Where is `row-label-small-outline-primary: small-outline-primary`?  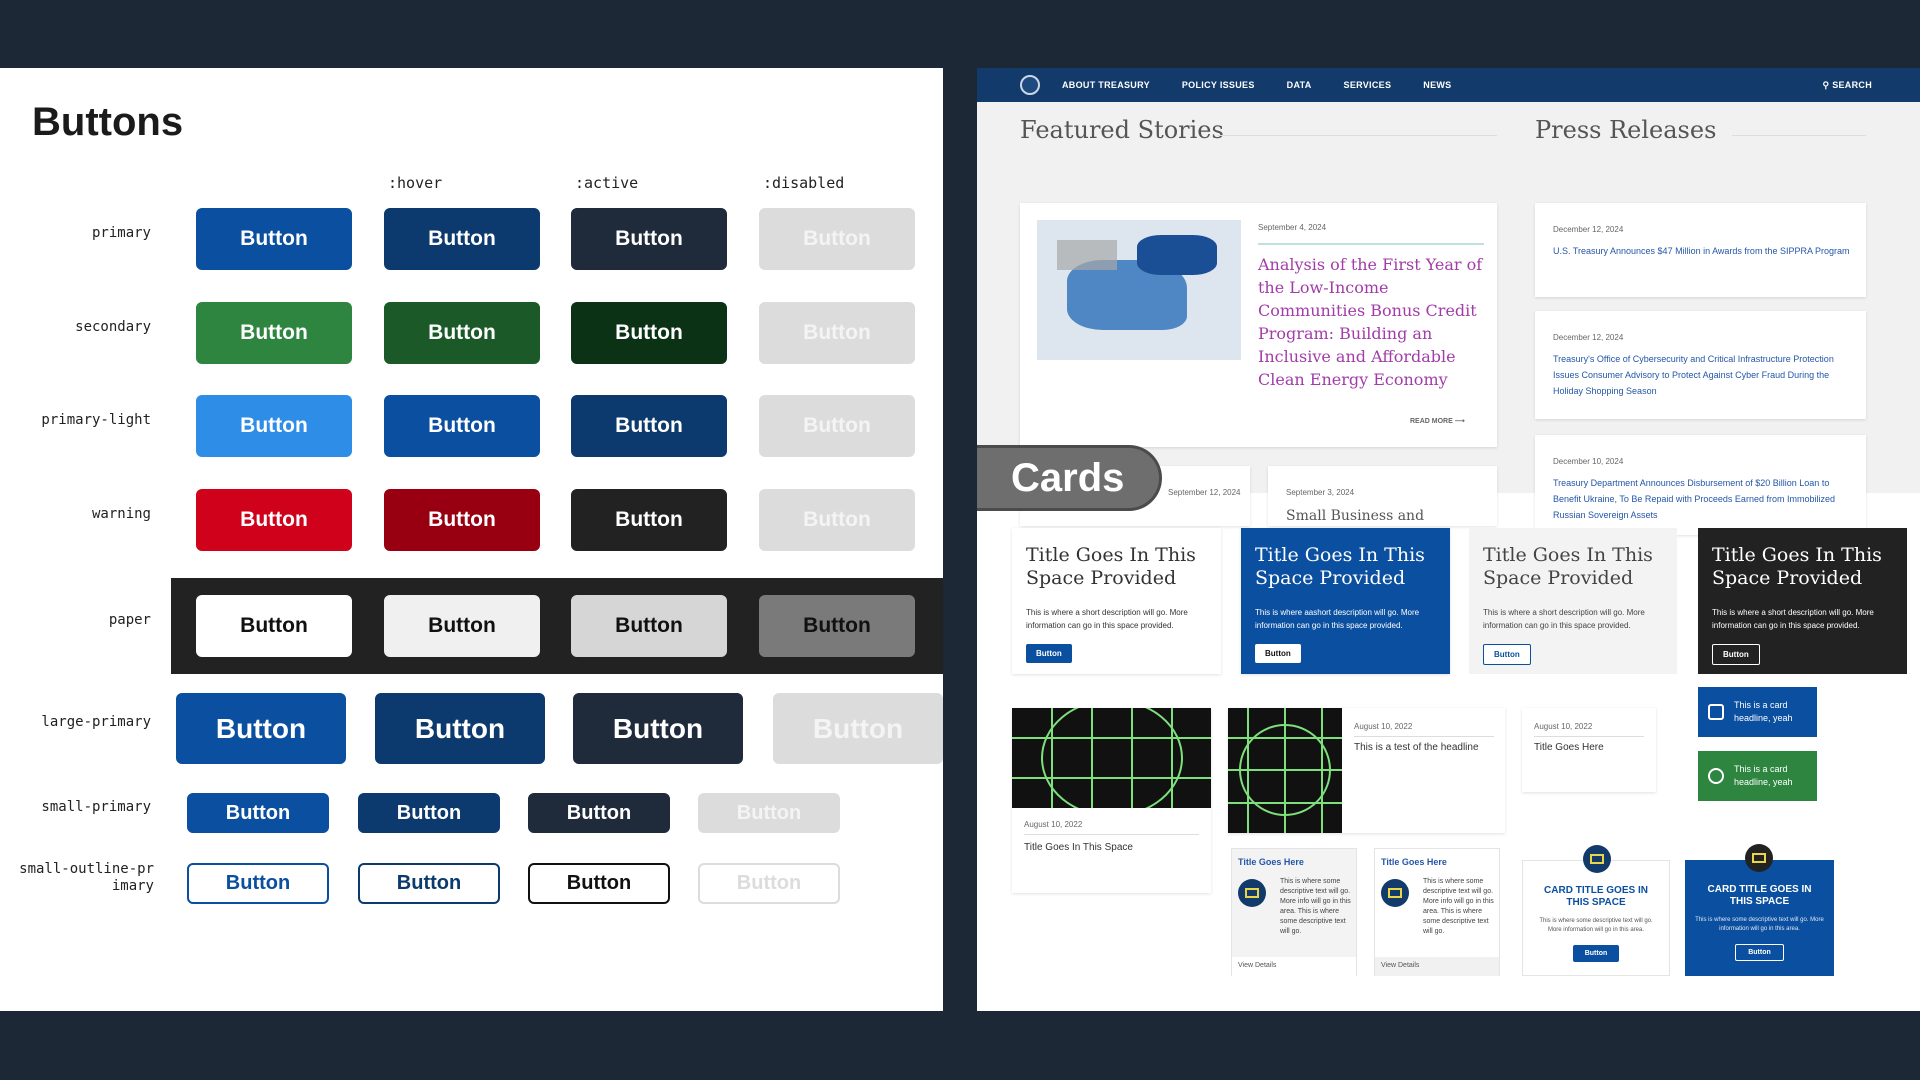
row-label-small-outline-primary: small-outline-primary is located at coordinates (86, 877).